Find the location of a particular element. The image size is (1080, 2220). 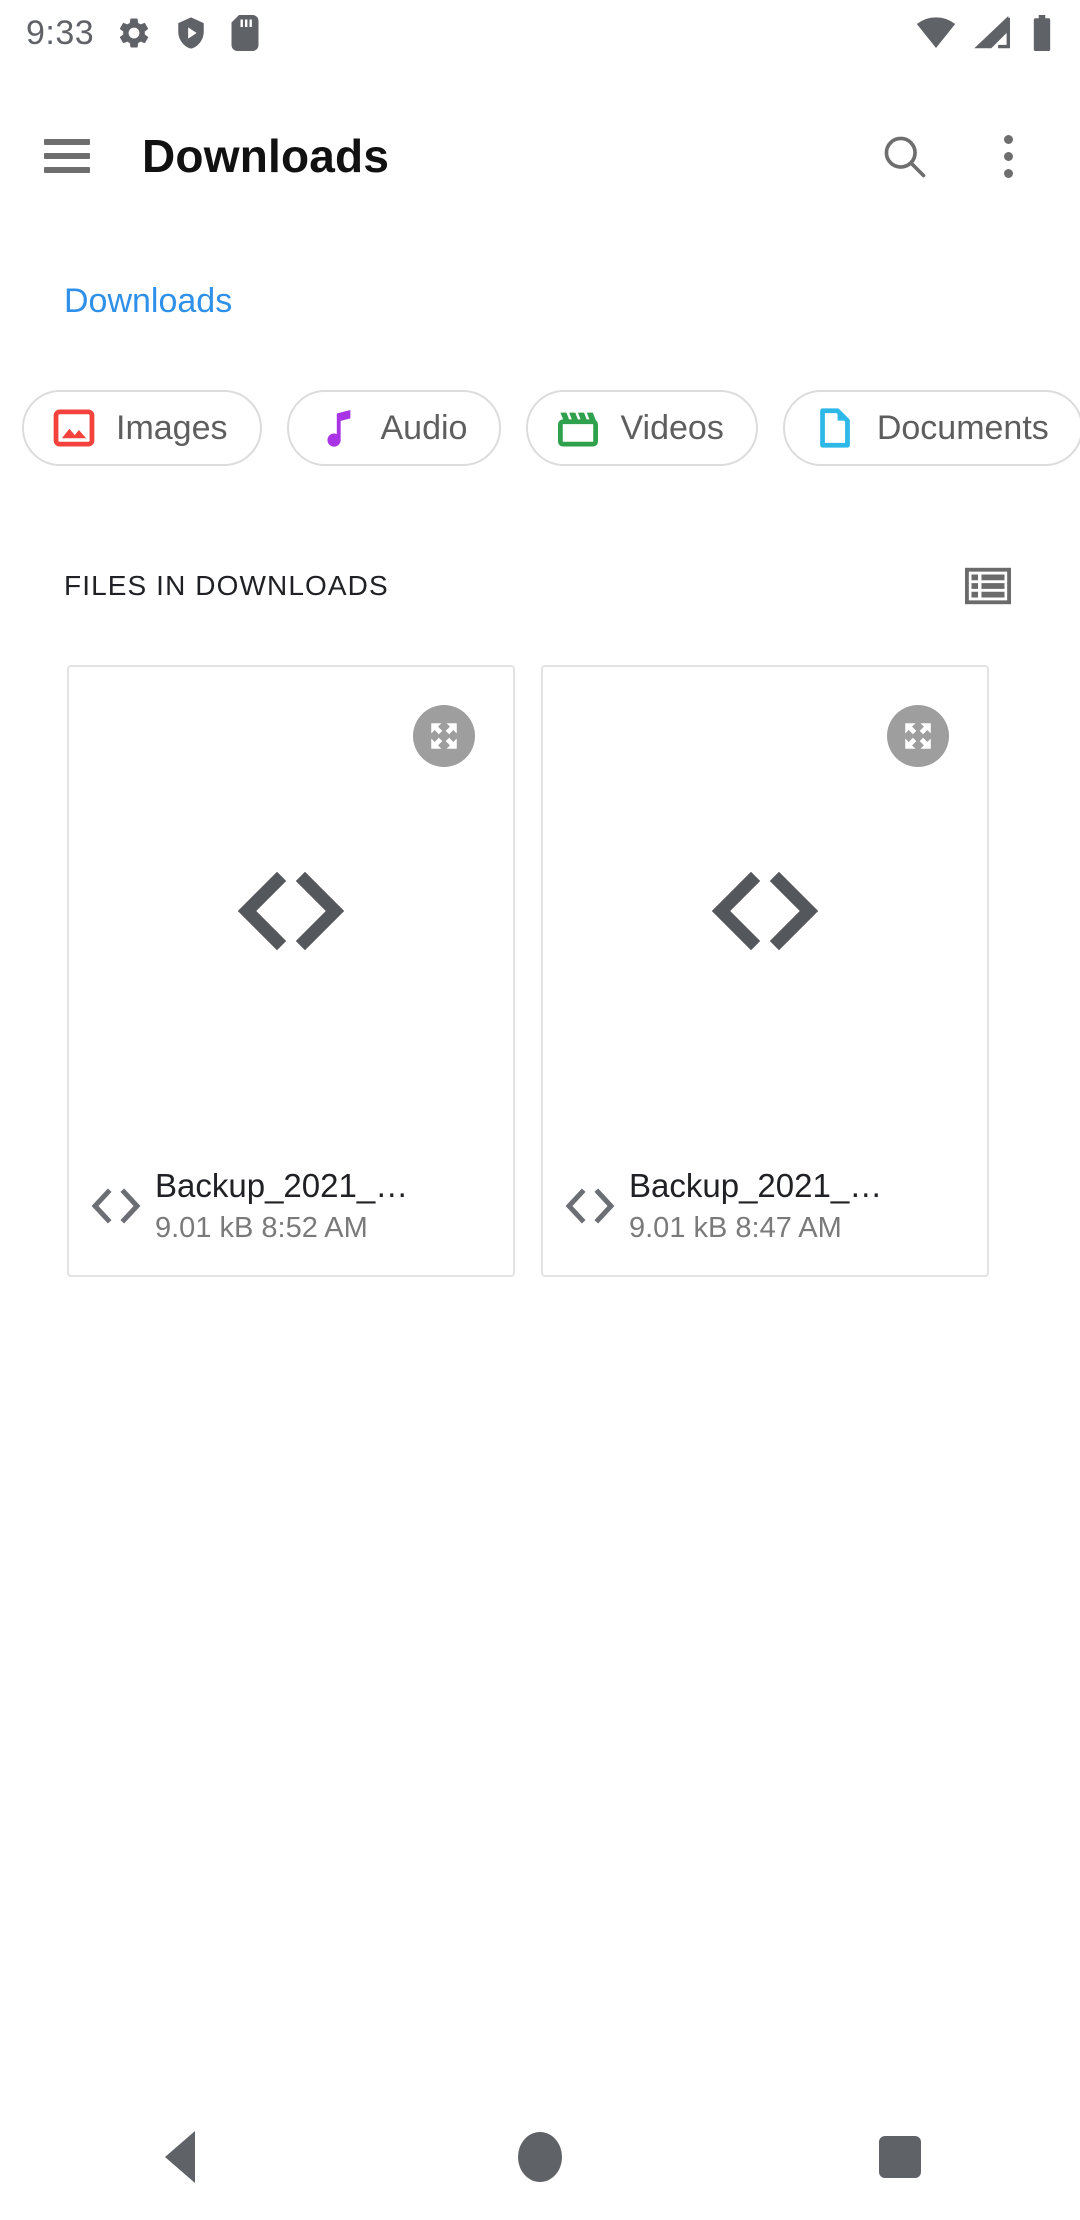

search-icon is located at coordinates (905, 157).